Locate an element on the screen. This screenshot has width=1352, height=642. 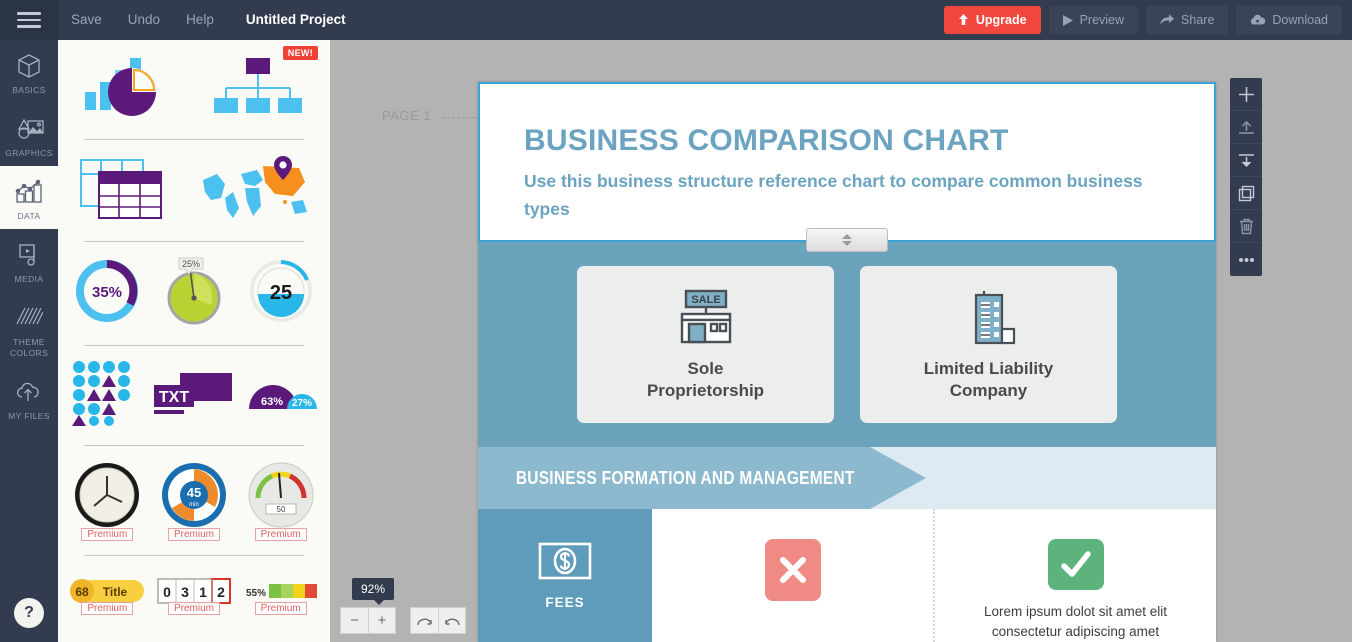
comparison-cell is located at coordinates (792, 575).